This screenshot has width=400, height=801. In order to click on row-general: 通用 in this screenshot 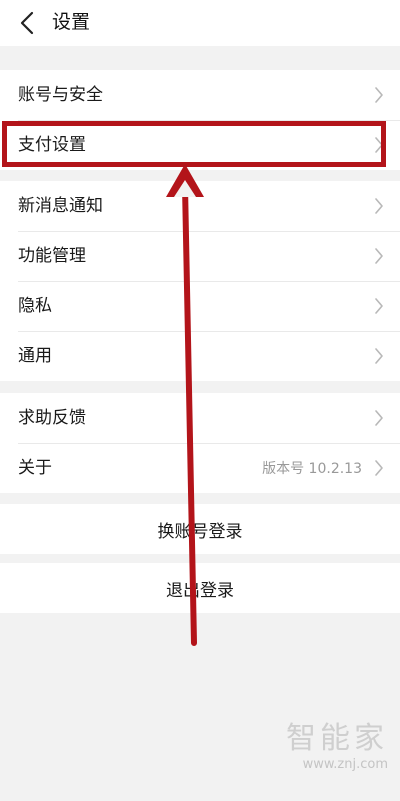, I will do `click(200, 356)`.